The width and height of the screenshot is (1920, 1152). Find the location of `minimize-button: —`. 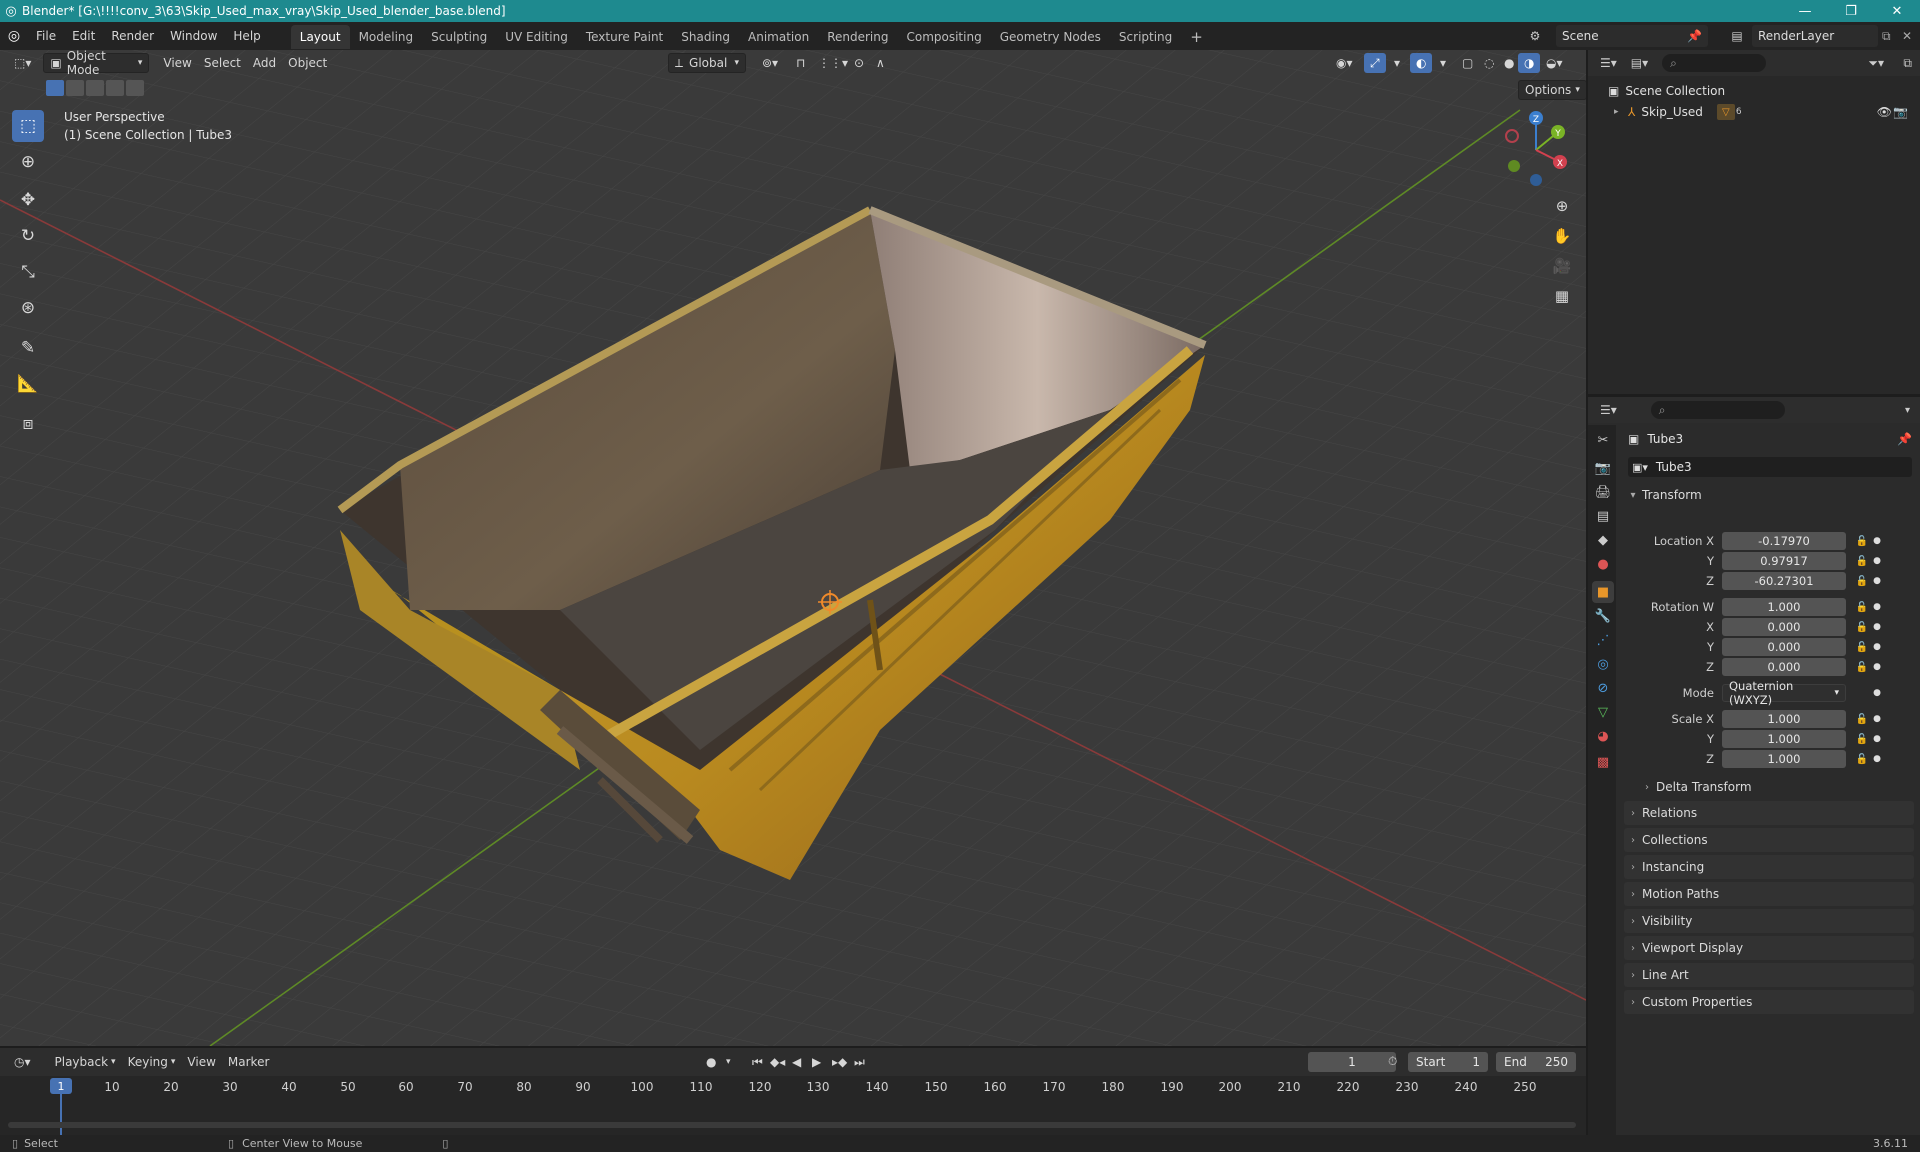

minimize-button: — is located at coordinates (1805, 11).